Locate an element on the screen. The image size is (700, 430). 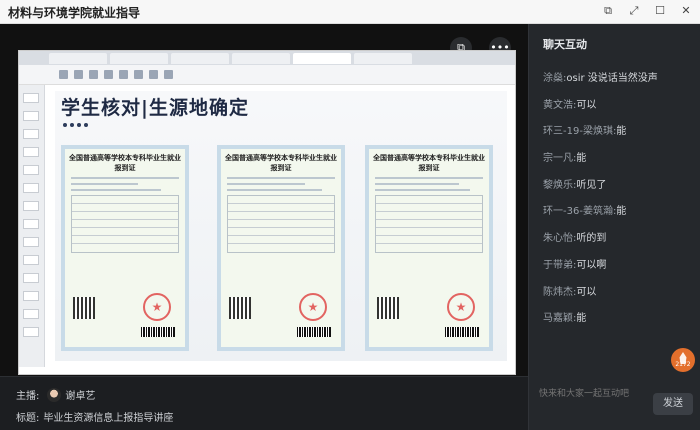
chat-message: 黄文浩:可以 is located at coordinates (570, 105).